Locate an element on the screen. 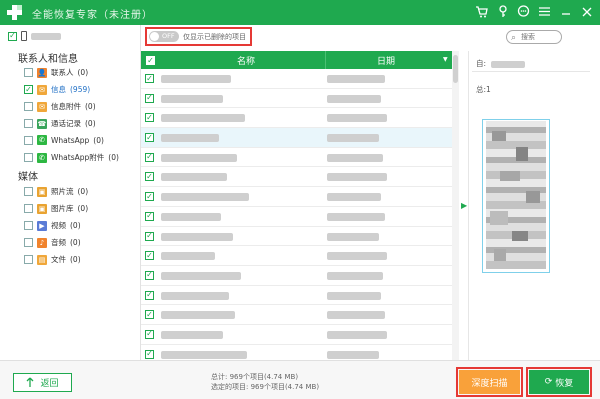  audio-icon: ♪ is located at coordinates (42, 242).